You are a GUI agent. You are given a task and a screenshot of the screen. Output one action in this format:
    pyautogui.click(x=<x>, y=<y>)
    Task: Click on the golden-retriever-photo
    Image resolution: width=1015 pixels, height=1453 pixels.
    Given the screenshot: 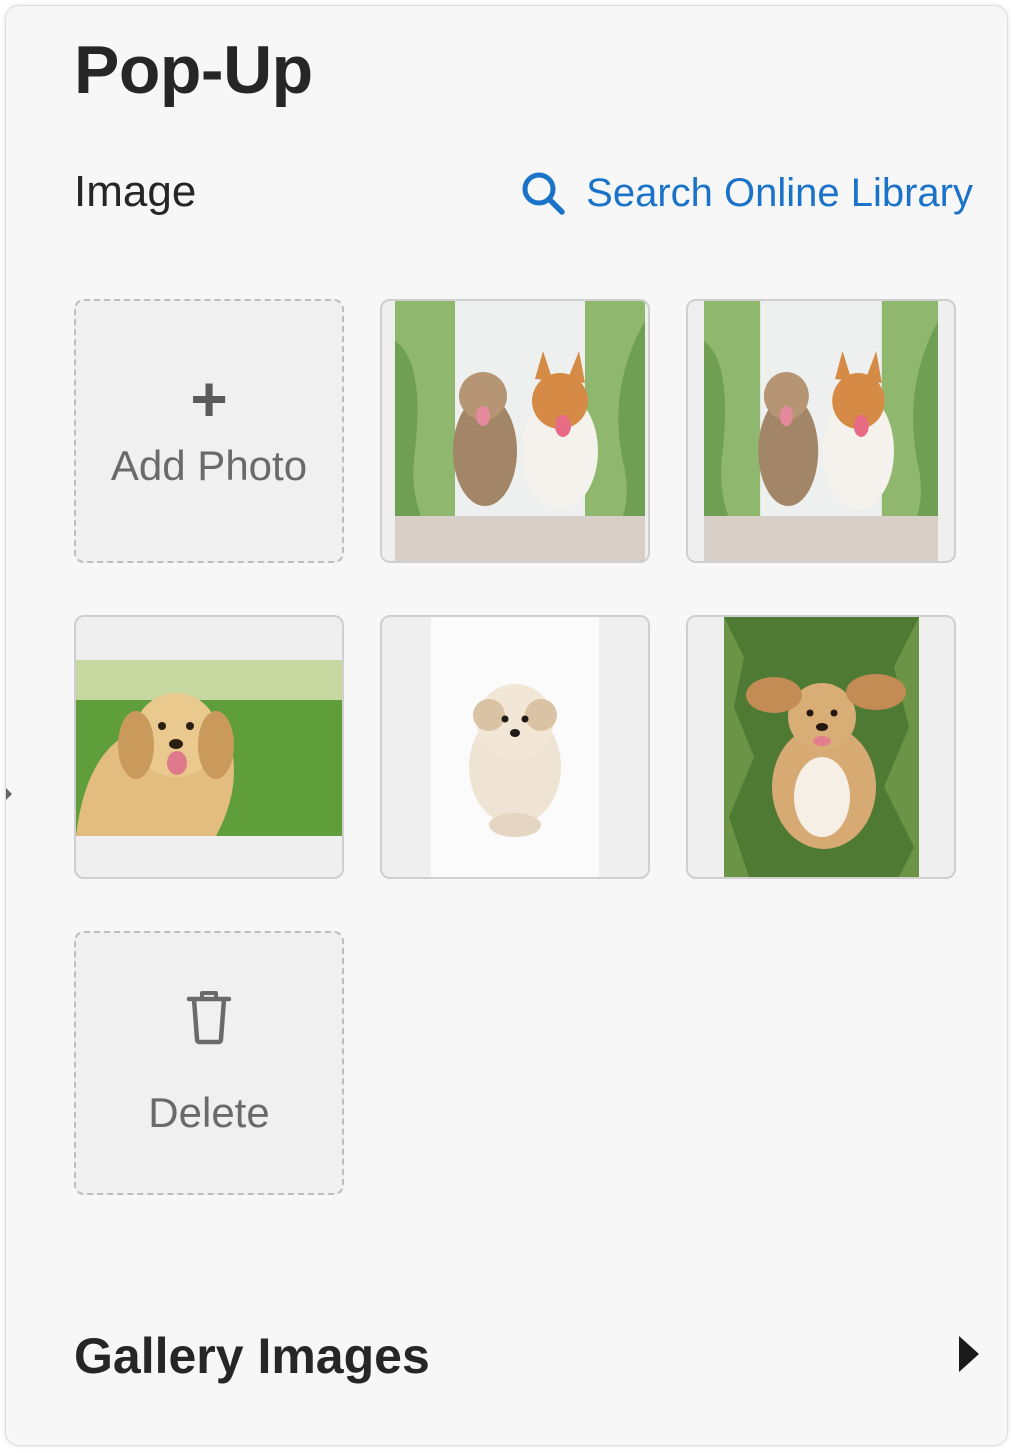 What is the action you would take?
    pyautogui.click(x=209, y=748)
    